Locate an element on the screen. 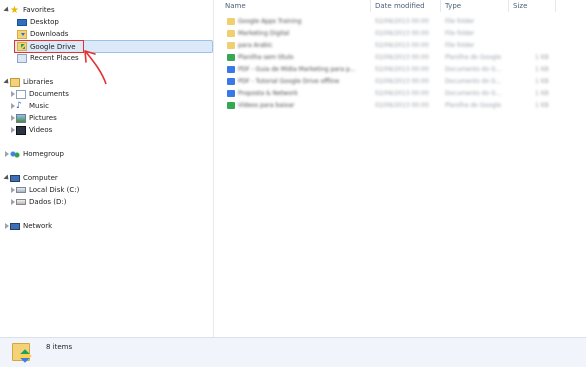  music-icon: ♪ is located at coordinates (19, 105).